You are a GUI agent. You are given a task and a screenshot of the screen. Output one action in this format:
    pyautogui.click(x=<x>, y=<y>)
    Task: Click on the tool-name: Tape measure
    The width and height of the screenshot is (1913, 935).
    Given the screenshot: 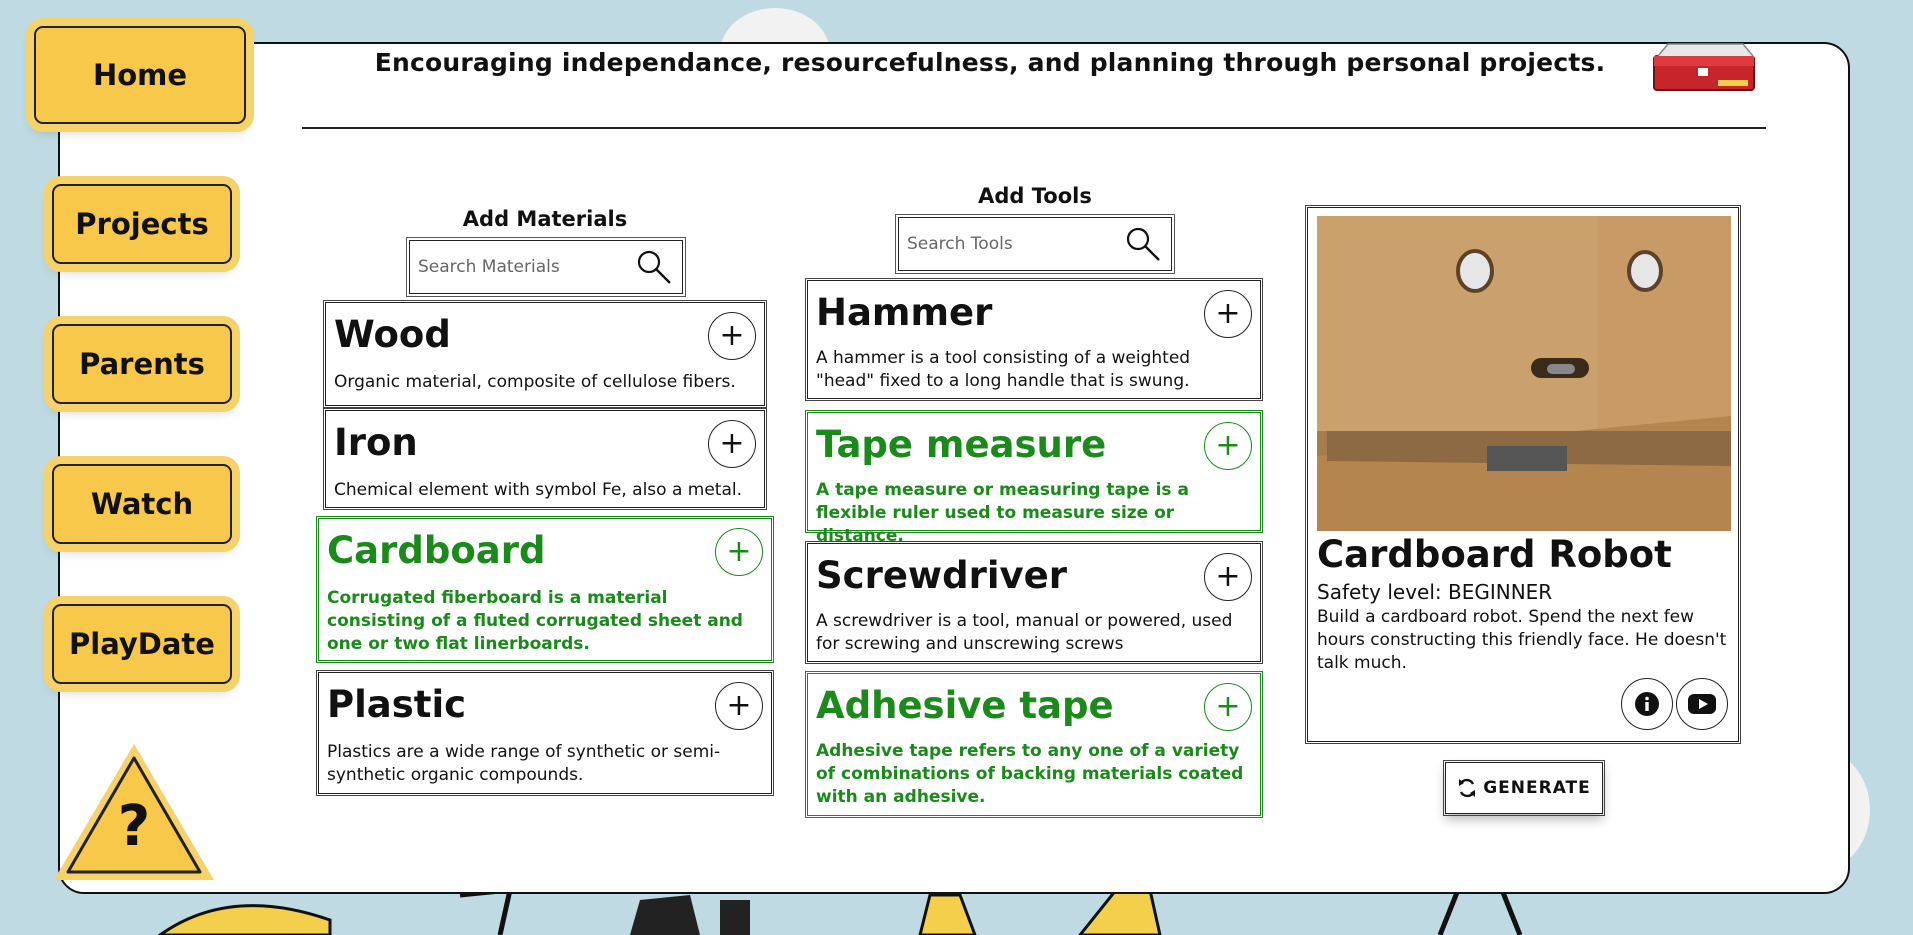 What is the action you would take?
    pyautogui.click(x=961, y=444)
    